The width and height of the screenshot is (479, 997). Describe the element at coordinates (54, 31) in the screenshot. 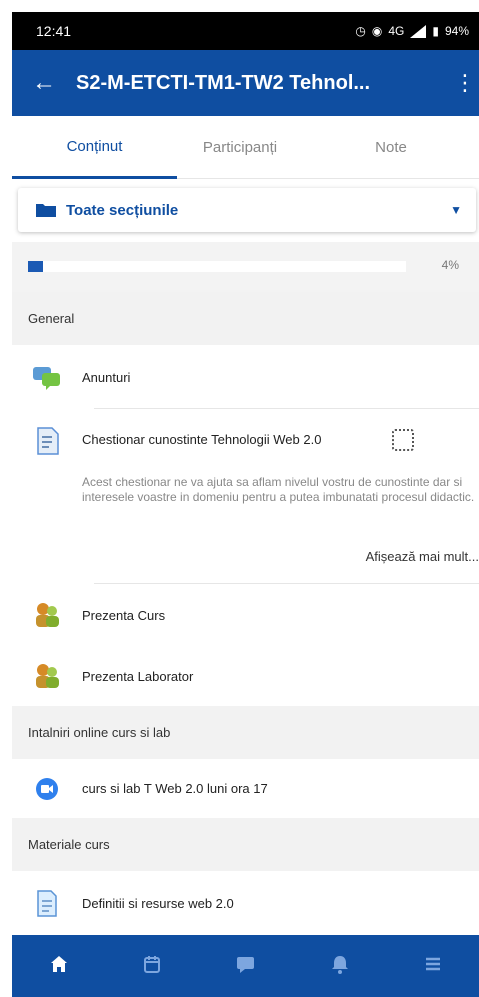

I see `status-time: 12:41` at that location.